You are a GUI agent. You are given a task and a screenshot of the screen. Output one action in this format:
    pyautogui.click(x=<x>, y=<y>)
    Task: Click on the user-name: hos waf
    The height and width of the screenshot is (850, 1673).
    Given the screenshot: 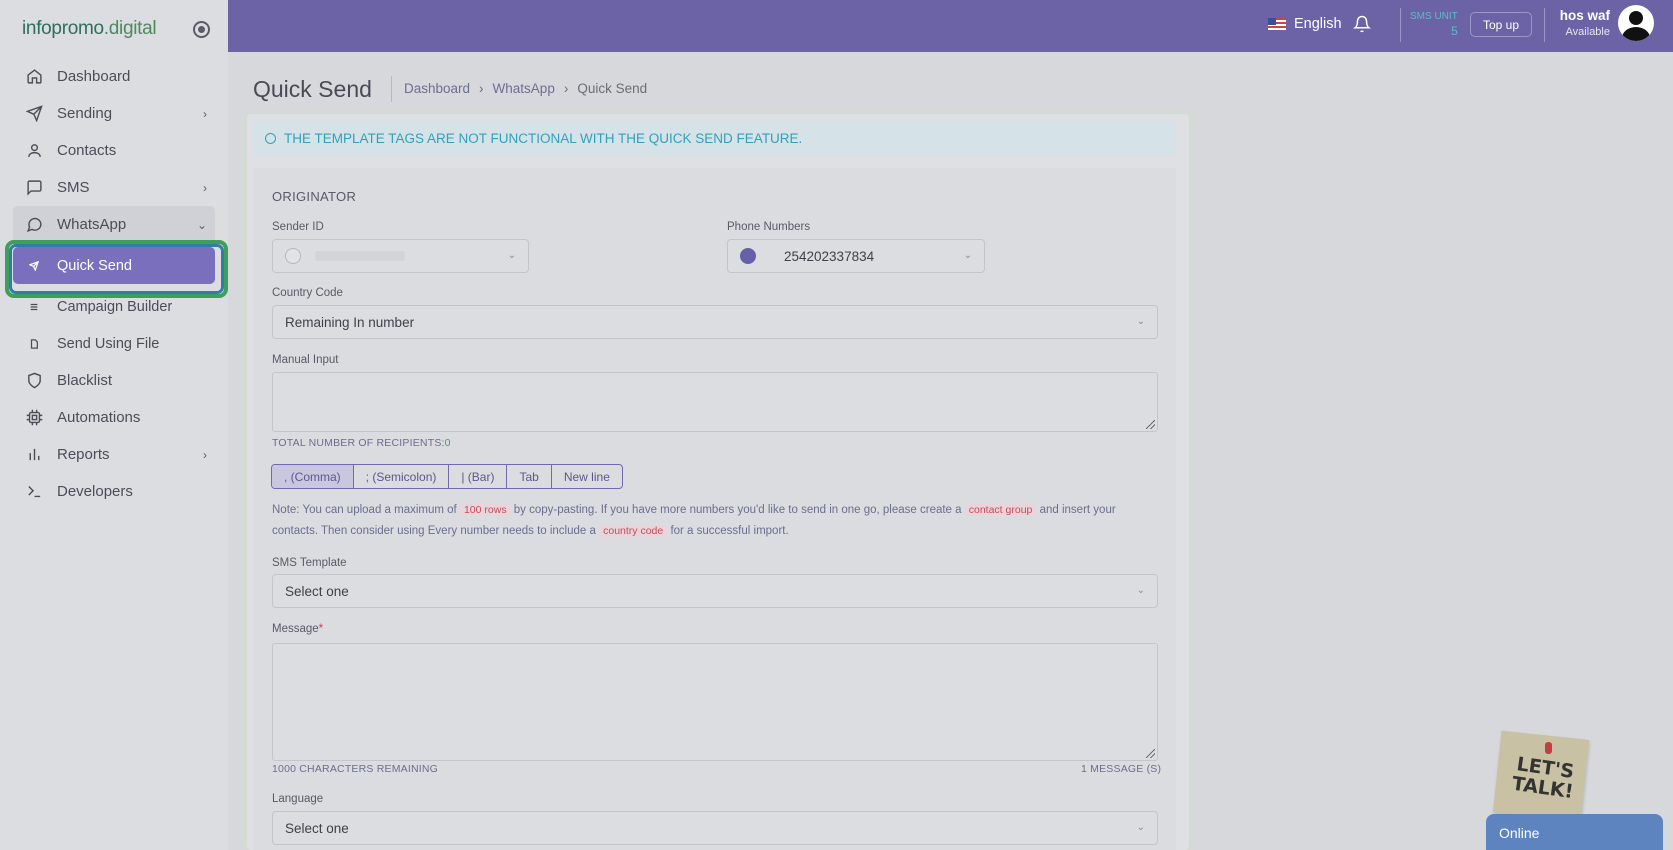 What is the action you would take?
    pyautogui.click(x=1584, y=15)
    